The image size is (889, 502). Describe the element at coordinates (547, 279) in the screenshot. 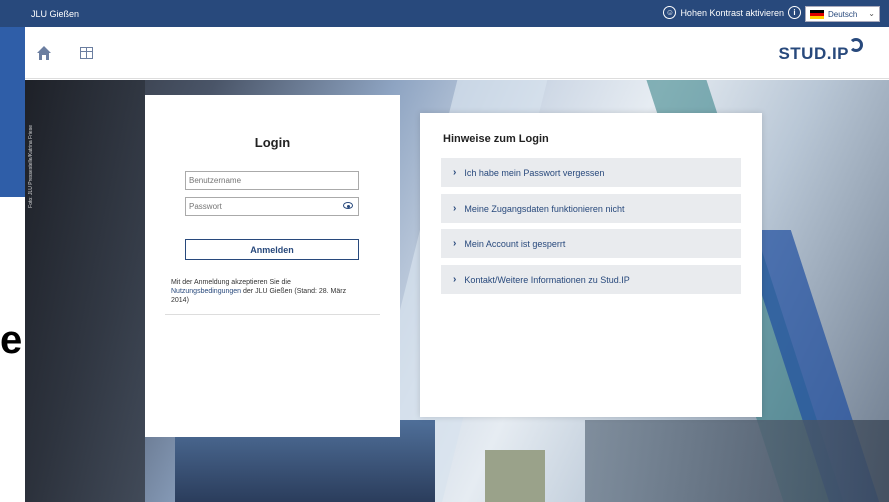

I see `hint-label: Kontakt/Weitere Informationen zu Stud.IP` at that location.